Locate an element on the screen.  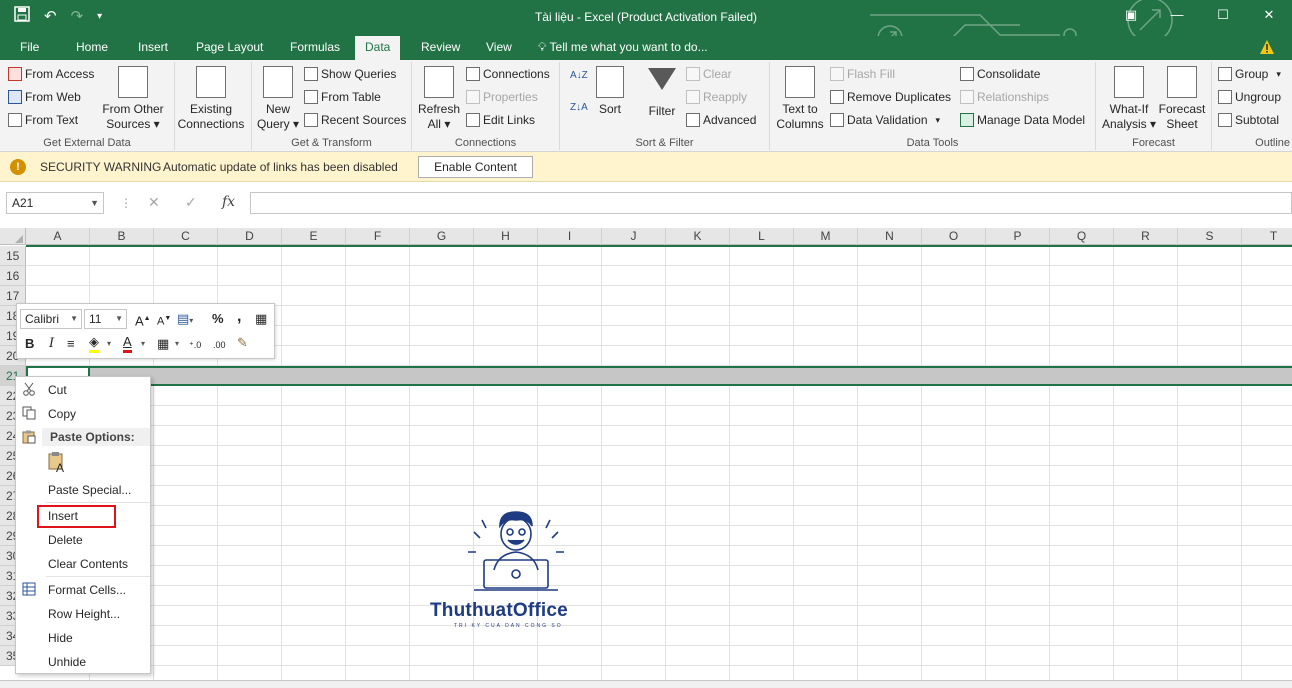
properties-button: Properties is located at coordinates (502, 97).